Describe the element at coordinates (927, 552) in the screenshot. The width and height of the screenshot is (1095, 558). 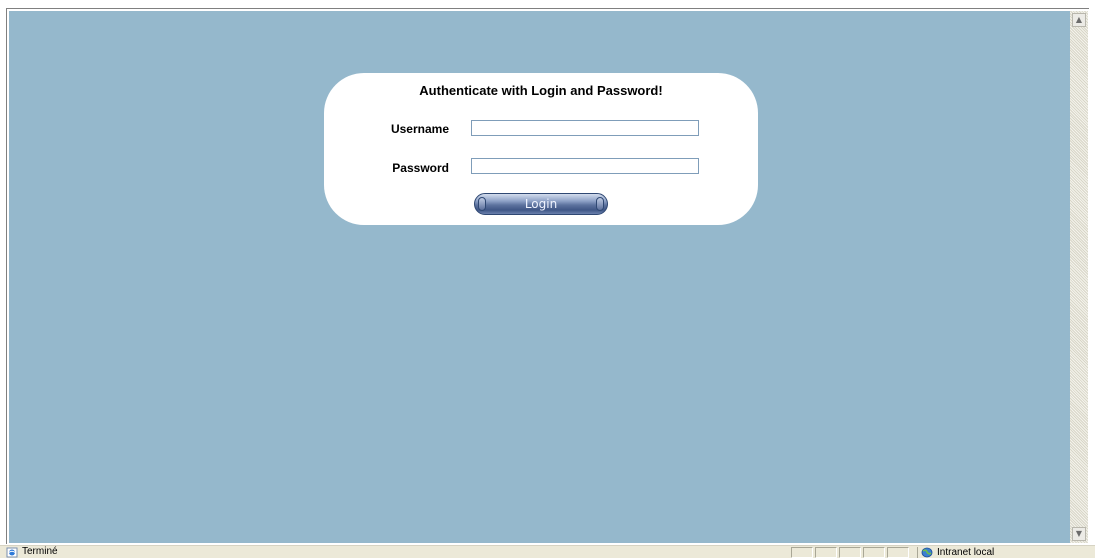
I see `globe-icon` at that location.